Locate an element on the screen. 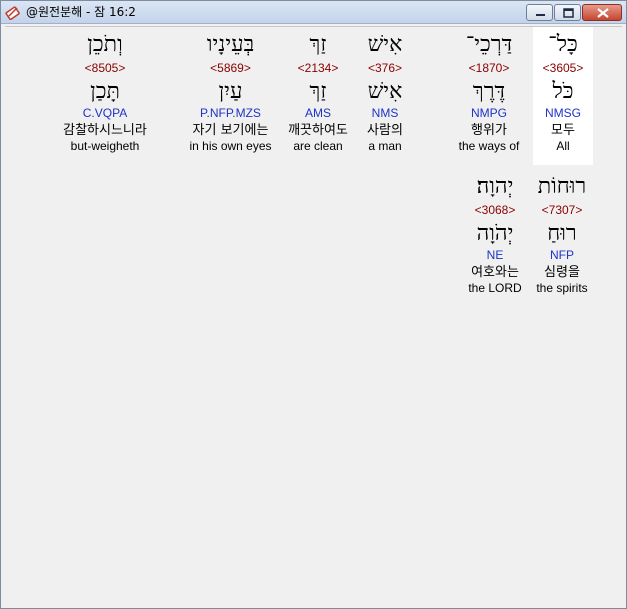  strong-number: <1870> is located at coordinates (489, 68).